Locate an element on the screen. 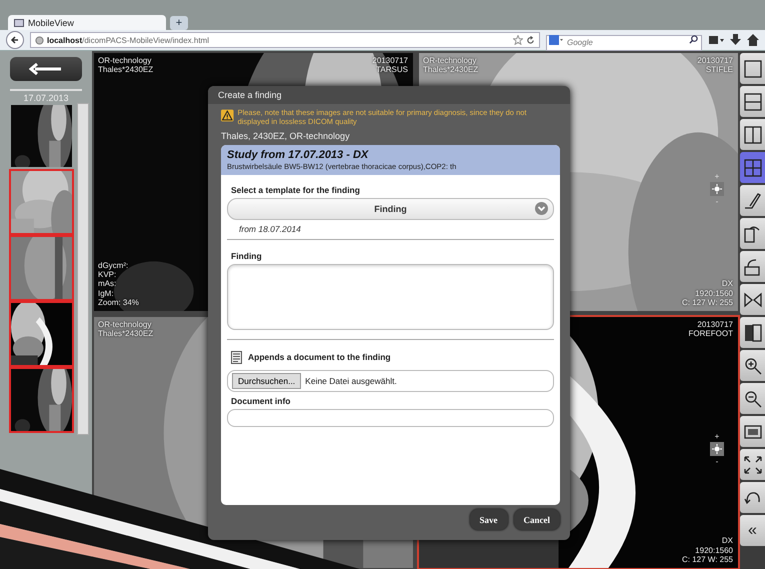 The image size is (765, 569). collapse-button: « is located at coordinates (752, 530).